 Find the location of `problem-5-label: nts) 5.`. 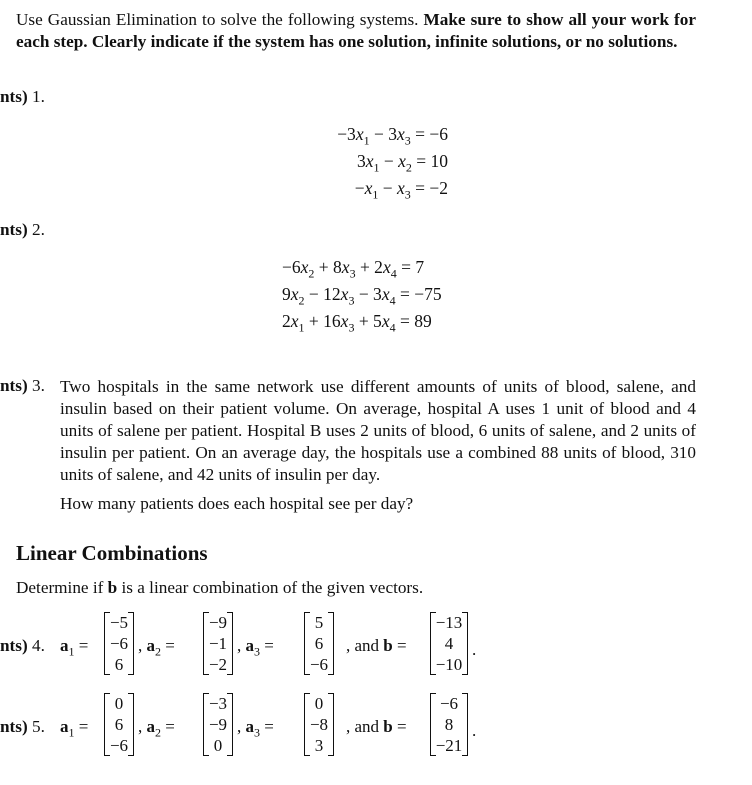

problem-5-label: nts) 5. is located at coordinates (22, 727).